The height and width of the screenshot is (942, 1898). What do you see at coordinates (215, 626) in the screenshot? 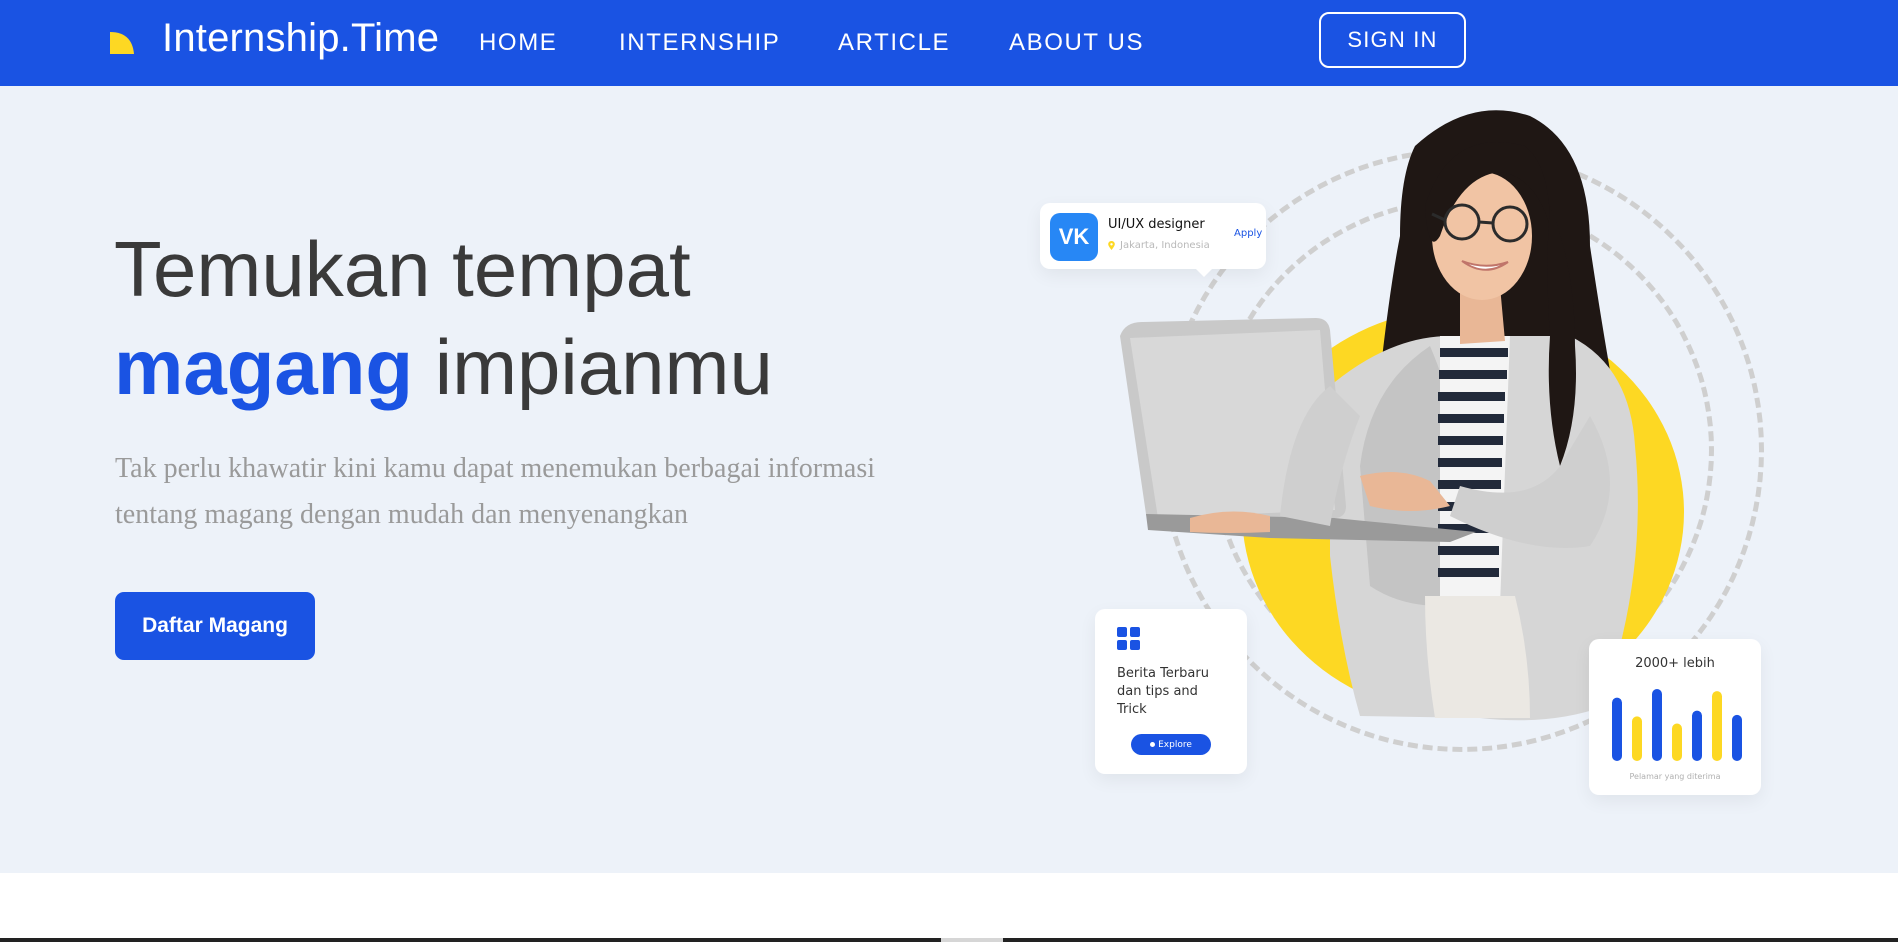
I see `daftar-magang-button: Daftar Magang` at bounding box center [215, 626].